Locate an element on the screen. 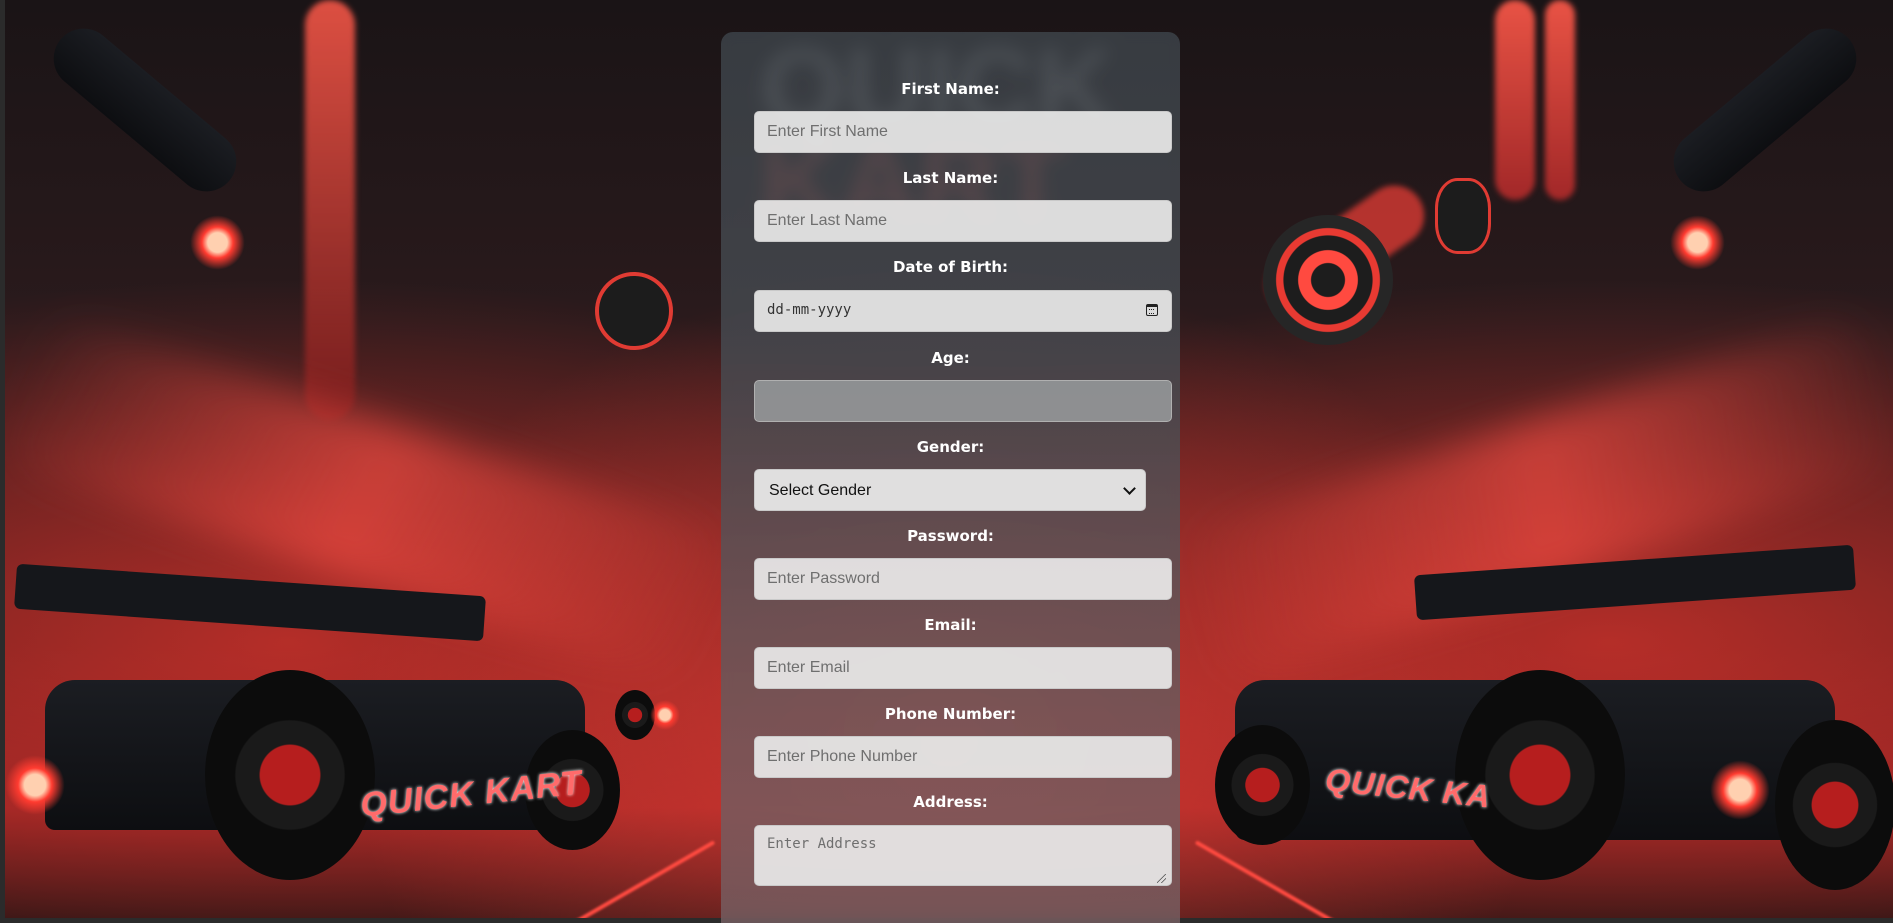 This screenshot has height=923, width=1893. gender-select: Select Gender is located at coordinates (950, 490).